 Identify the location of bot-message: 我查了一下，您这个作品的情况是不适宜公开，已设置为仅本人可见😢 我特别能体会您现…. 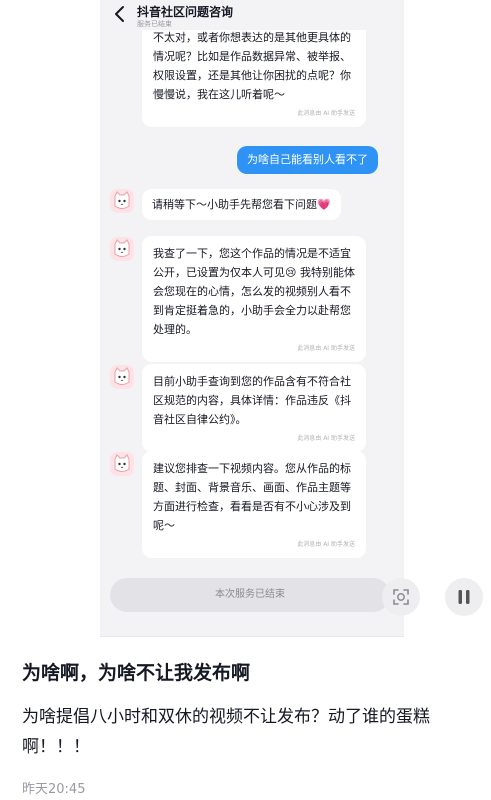
(254, 299).